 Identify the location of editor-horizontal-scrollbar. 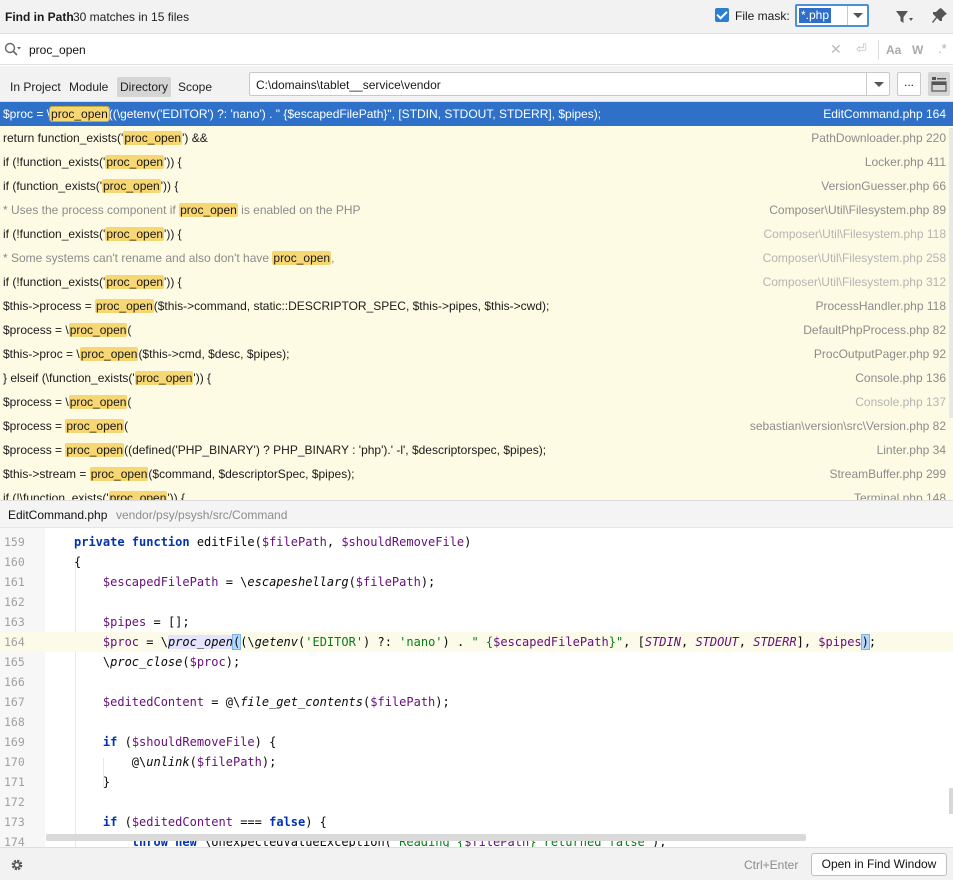
(426, 837).